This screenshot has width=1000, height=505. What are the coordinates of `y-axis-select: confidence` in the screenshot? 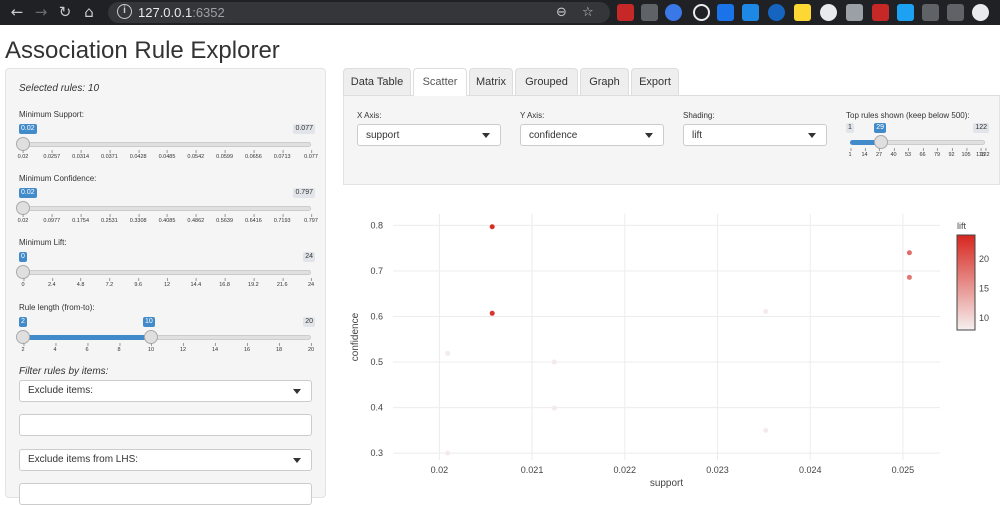 It's located at (592, 135).